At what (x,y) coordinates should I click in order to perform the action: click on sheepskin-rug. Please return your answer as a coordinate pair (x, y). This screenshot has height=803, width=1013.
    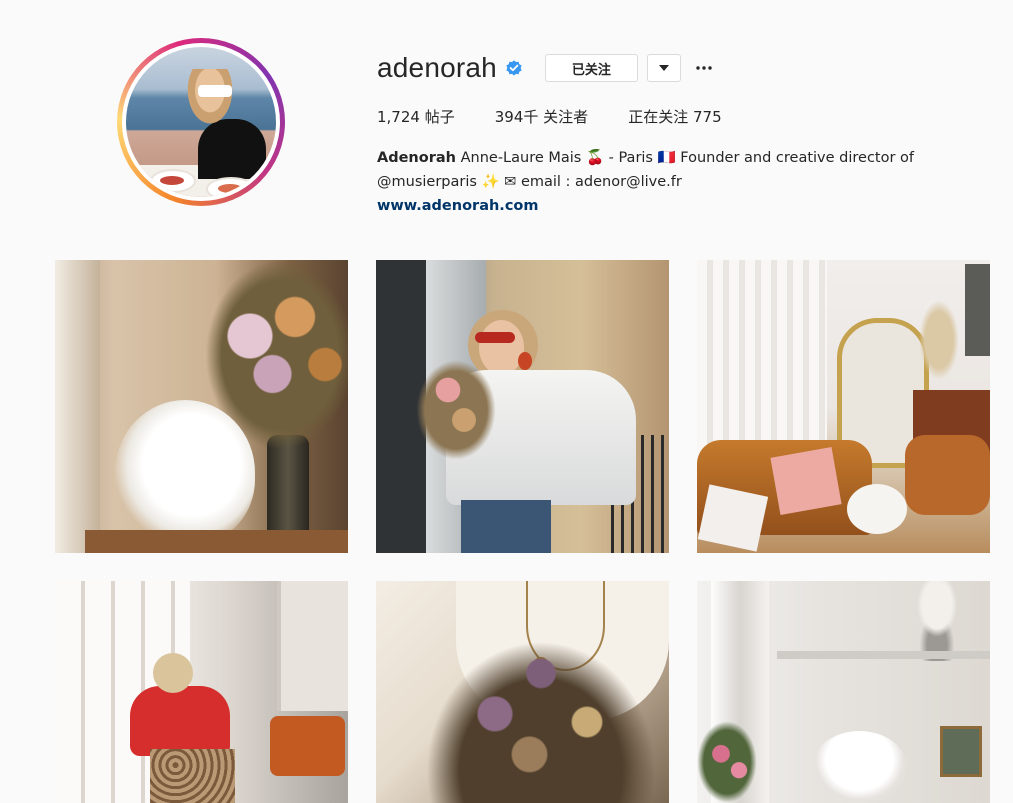
    Looking at the image, I should click on (877, 509).